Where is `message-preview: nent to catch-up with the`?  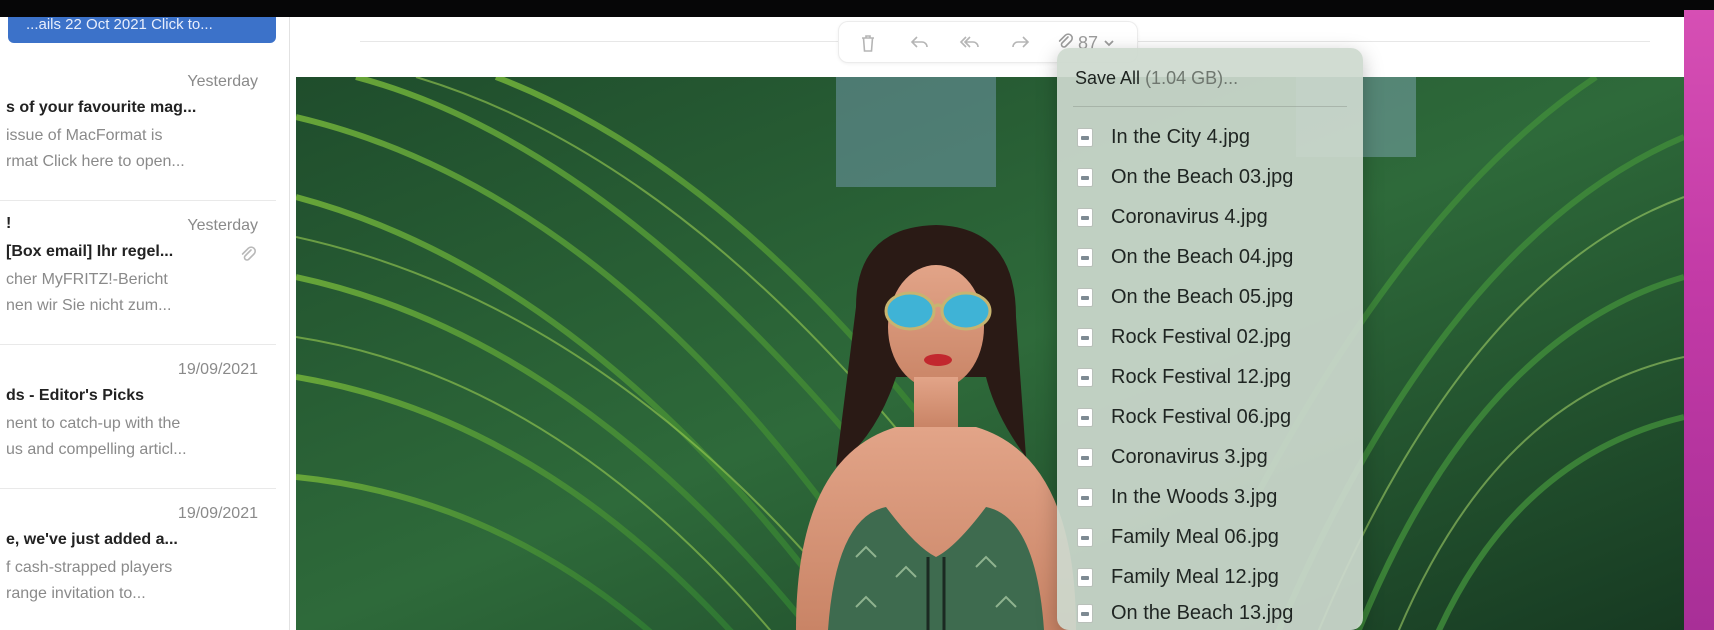
message-preview: nent to catch-up with the is located at coordinates (93, 423).